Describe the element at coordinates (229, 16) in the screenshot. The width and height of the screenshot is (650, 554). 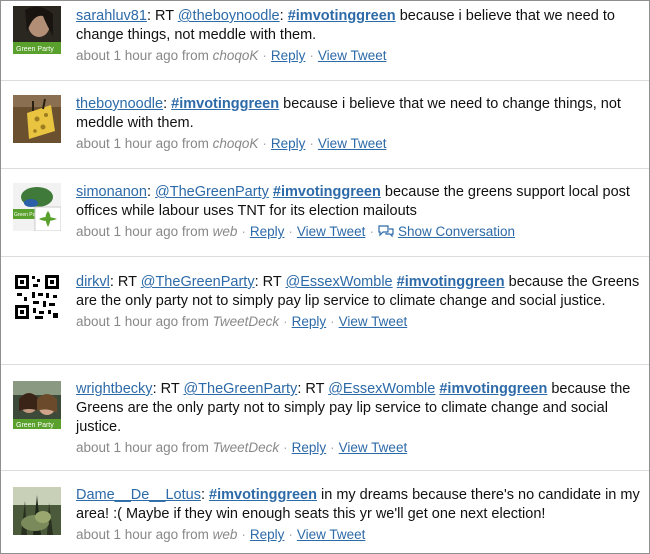
I see `mention-link: @theboynoodle` at that location.